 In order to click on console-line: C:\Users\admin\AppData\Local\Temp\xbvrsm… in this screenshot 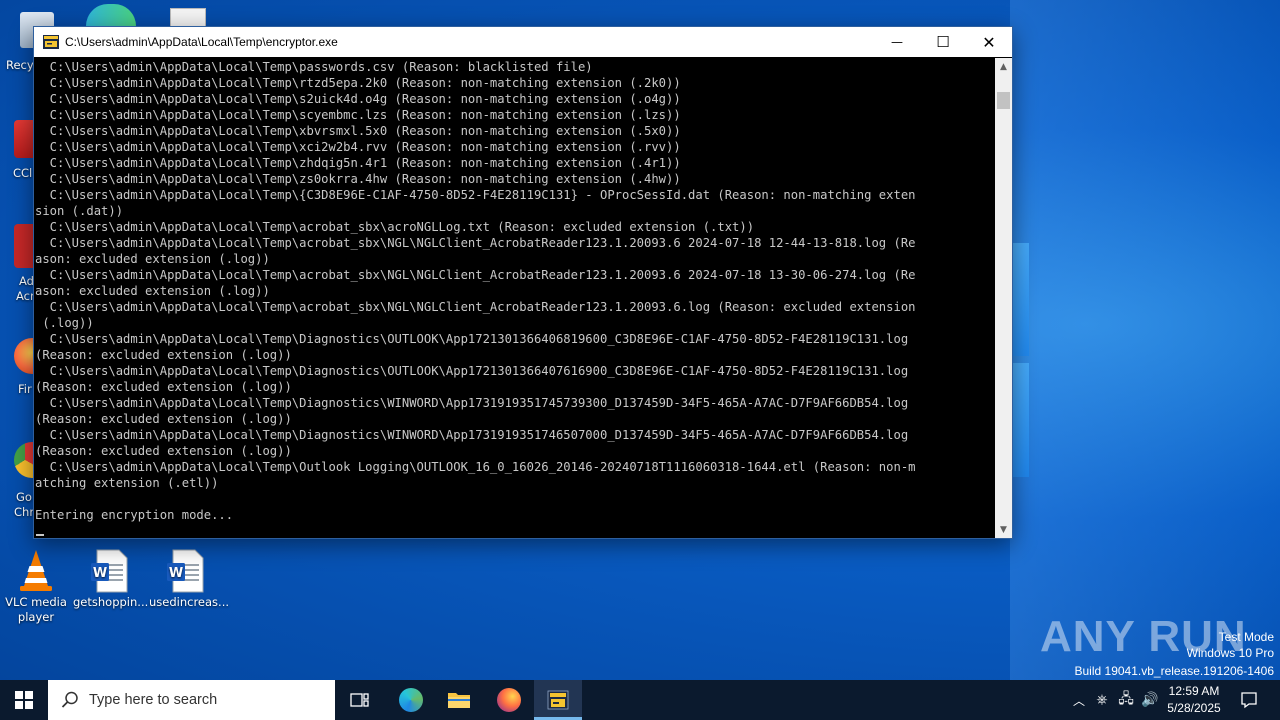, I will do `click(365, 131)`.